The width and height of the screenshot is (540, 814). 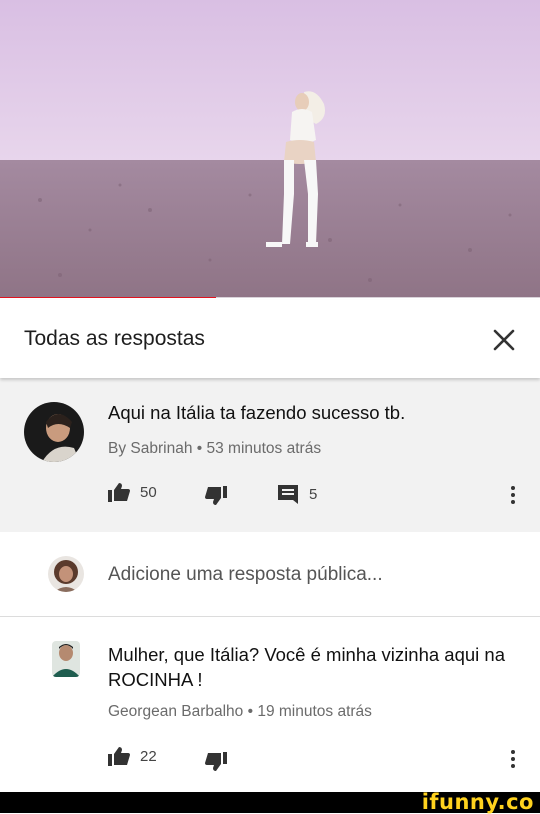 I want to click on comment-text: Aqui na Itália ta fazendo sucesso tb., so click(x=257, y=412).